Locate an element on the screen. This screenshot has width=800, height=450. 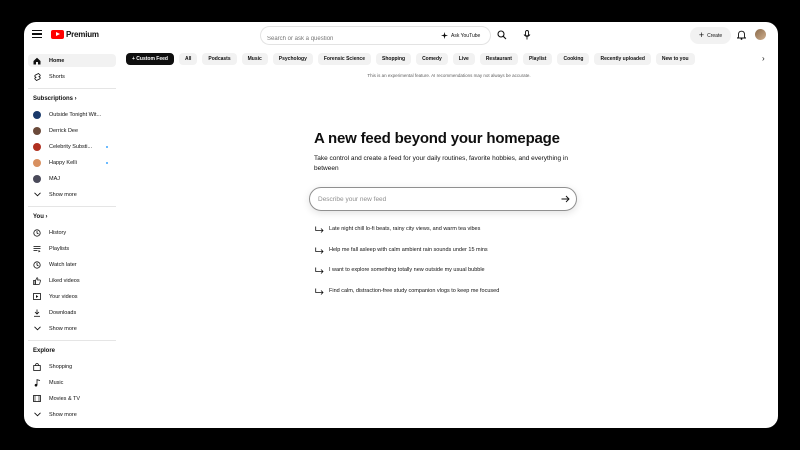
sidebar-item-subscription: Derrick Dee is located at coordinates (72, 130).